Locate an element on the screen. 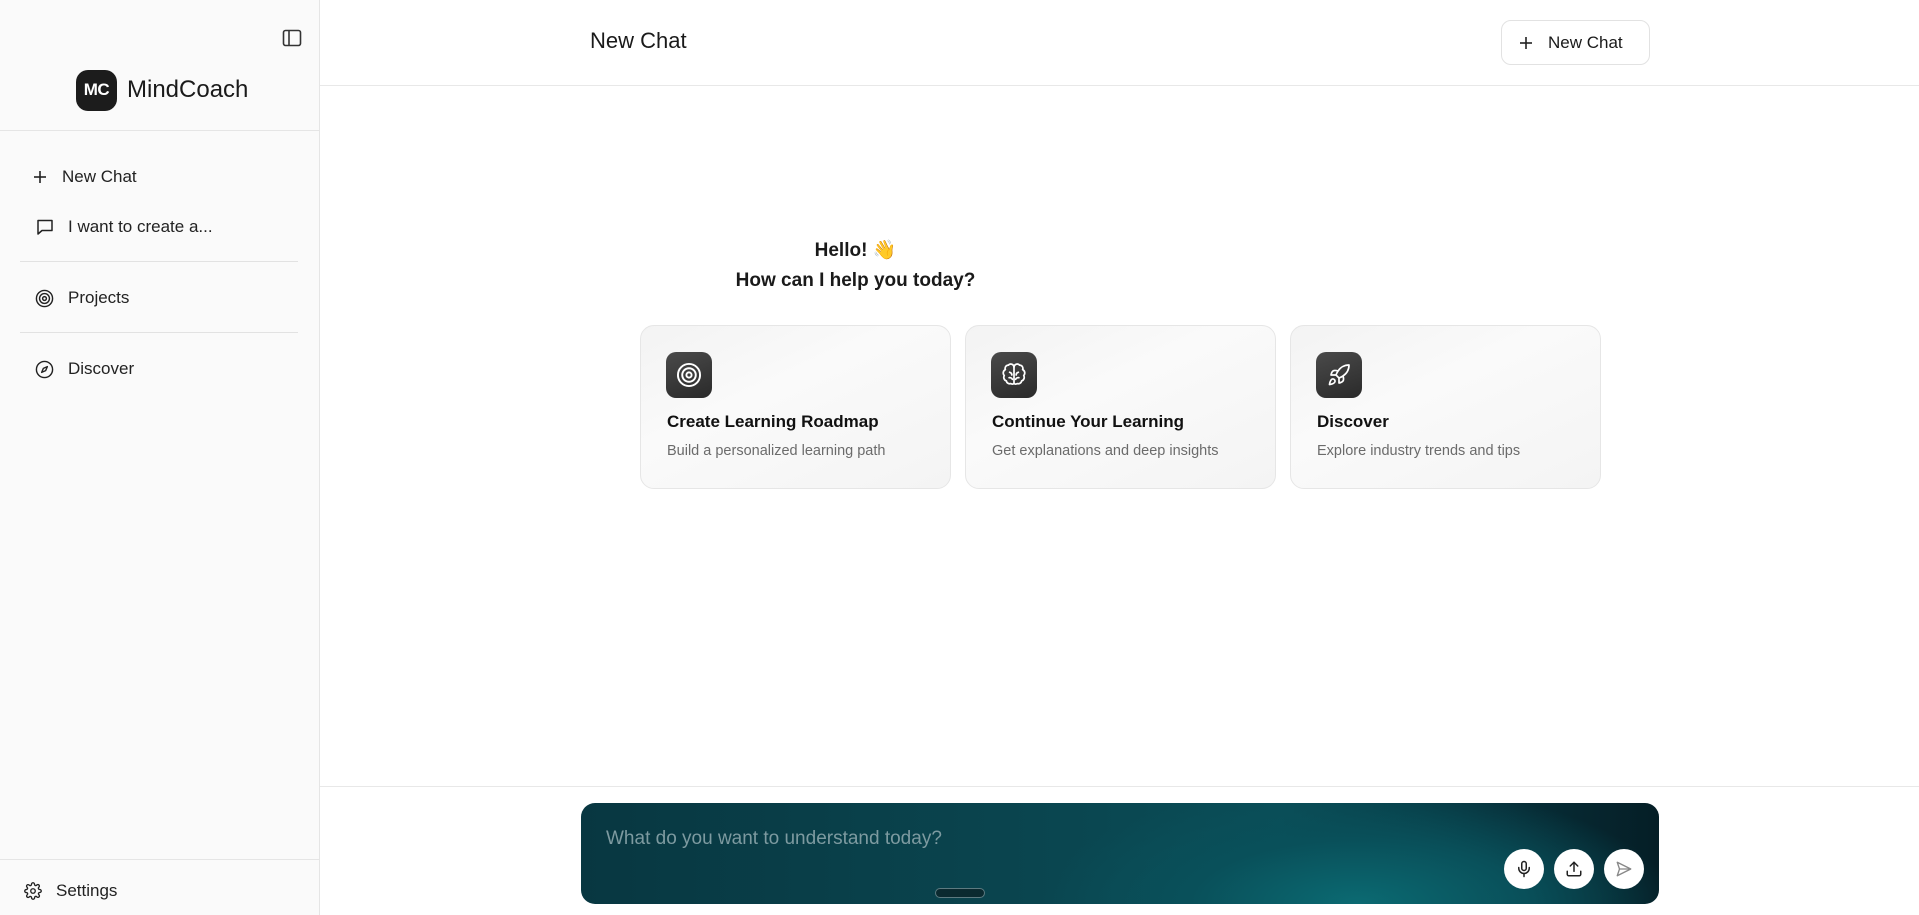 Image resolution: width=1919 pixels, height=915 pixels. composer-divider is located at coordinates (1119, 786).